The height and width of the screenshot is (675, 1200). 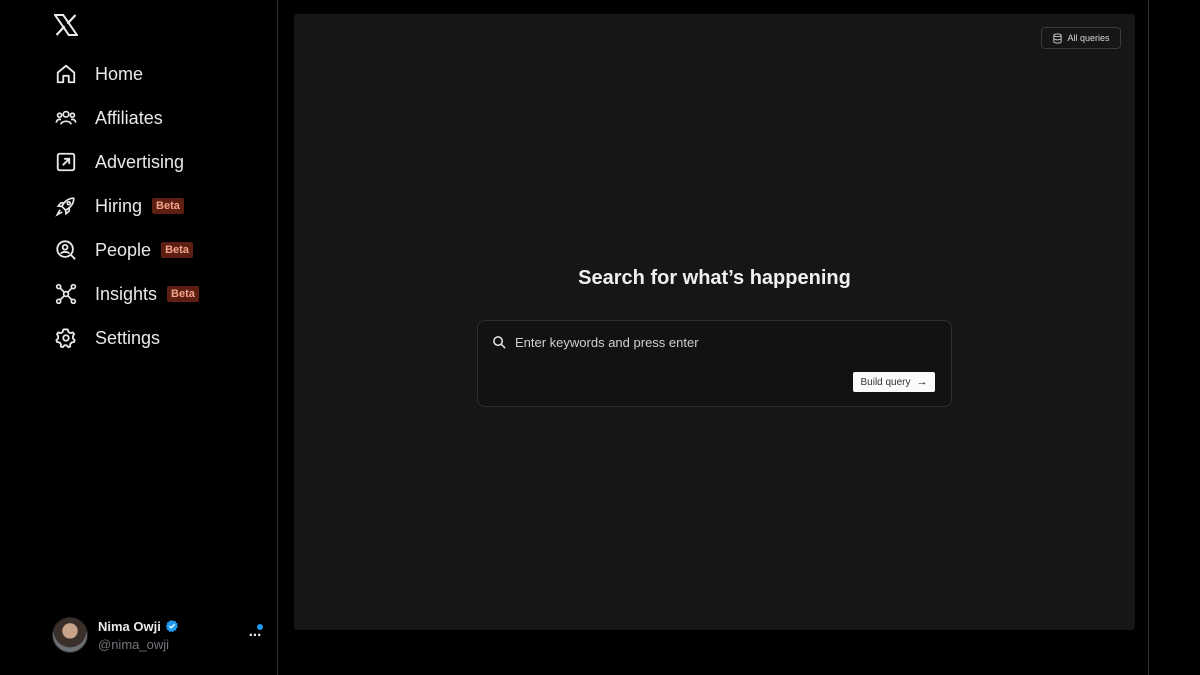 I want to click on sidebar-item-hiring: Hiring Beta, so click(x=126, y=206).